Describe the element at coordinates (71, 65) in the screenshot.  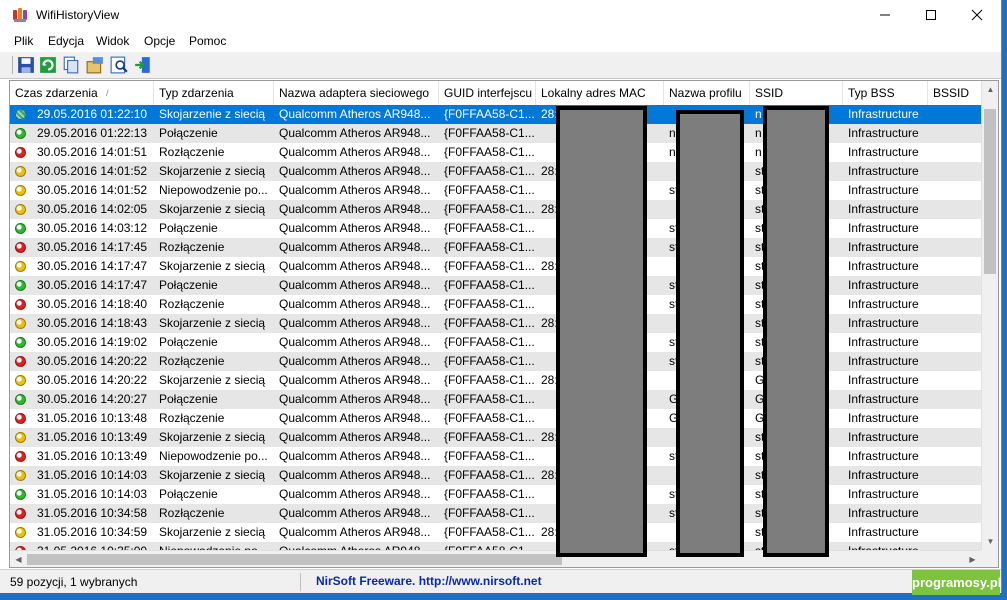
I see `copy-icon` at that location.